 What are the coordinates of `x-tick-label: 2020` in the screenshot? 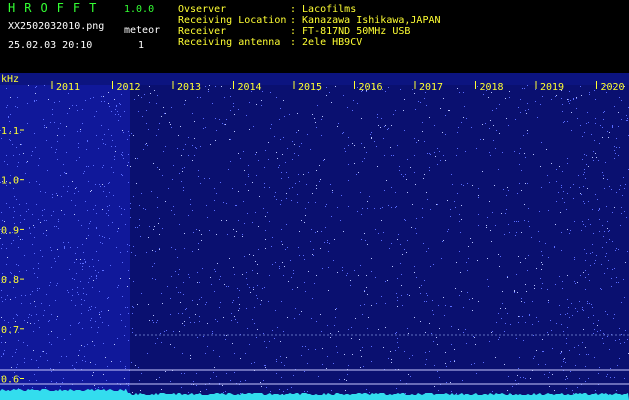 It's located at (613, 87).